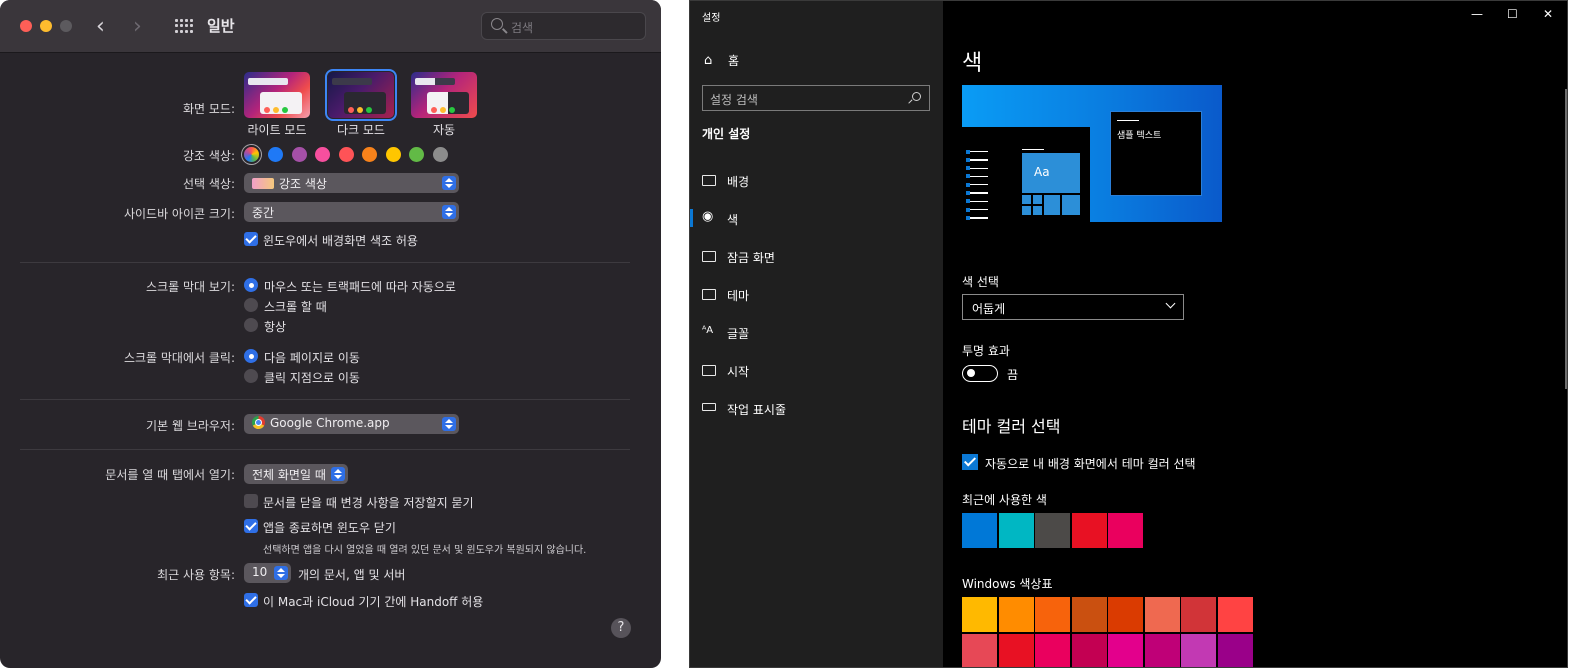 This screenshot has width=1593, height=668. Describe the element at coordinates (251, 305) in the screenshot. I see `scrollbars-scrolling-radio` at that location.